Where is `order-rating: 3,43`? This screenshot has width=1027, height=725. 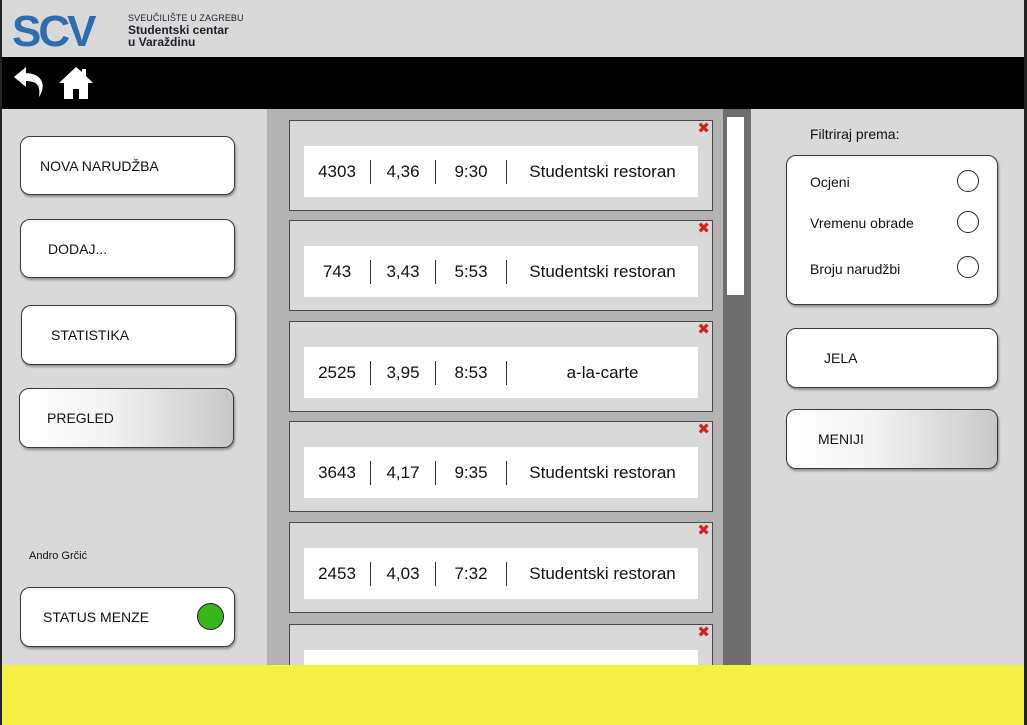 order-rating: 3,43 is located at coordinates (403, 271).